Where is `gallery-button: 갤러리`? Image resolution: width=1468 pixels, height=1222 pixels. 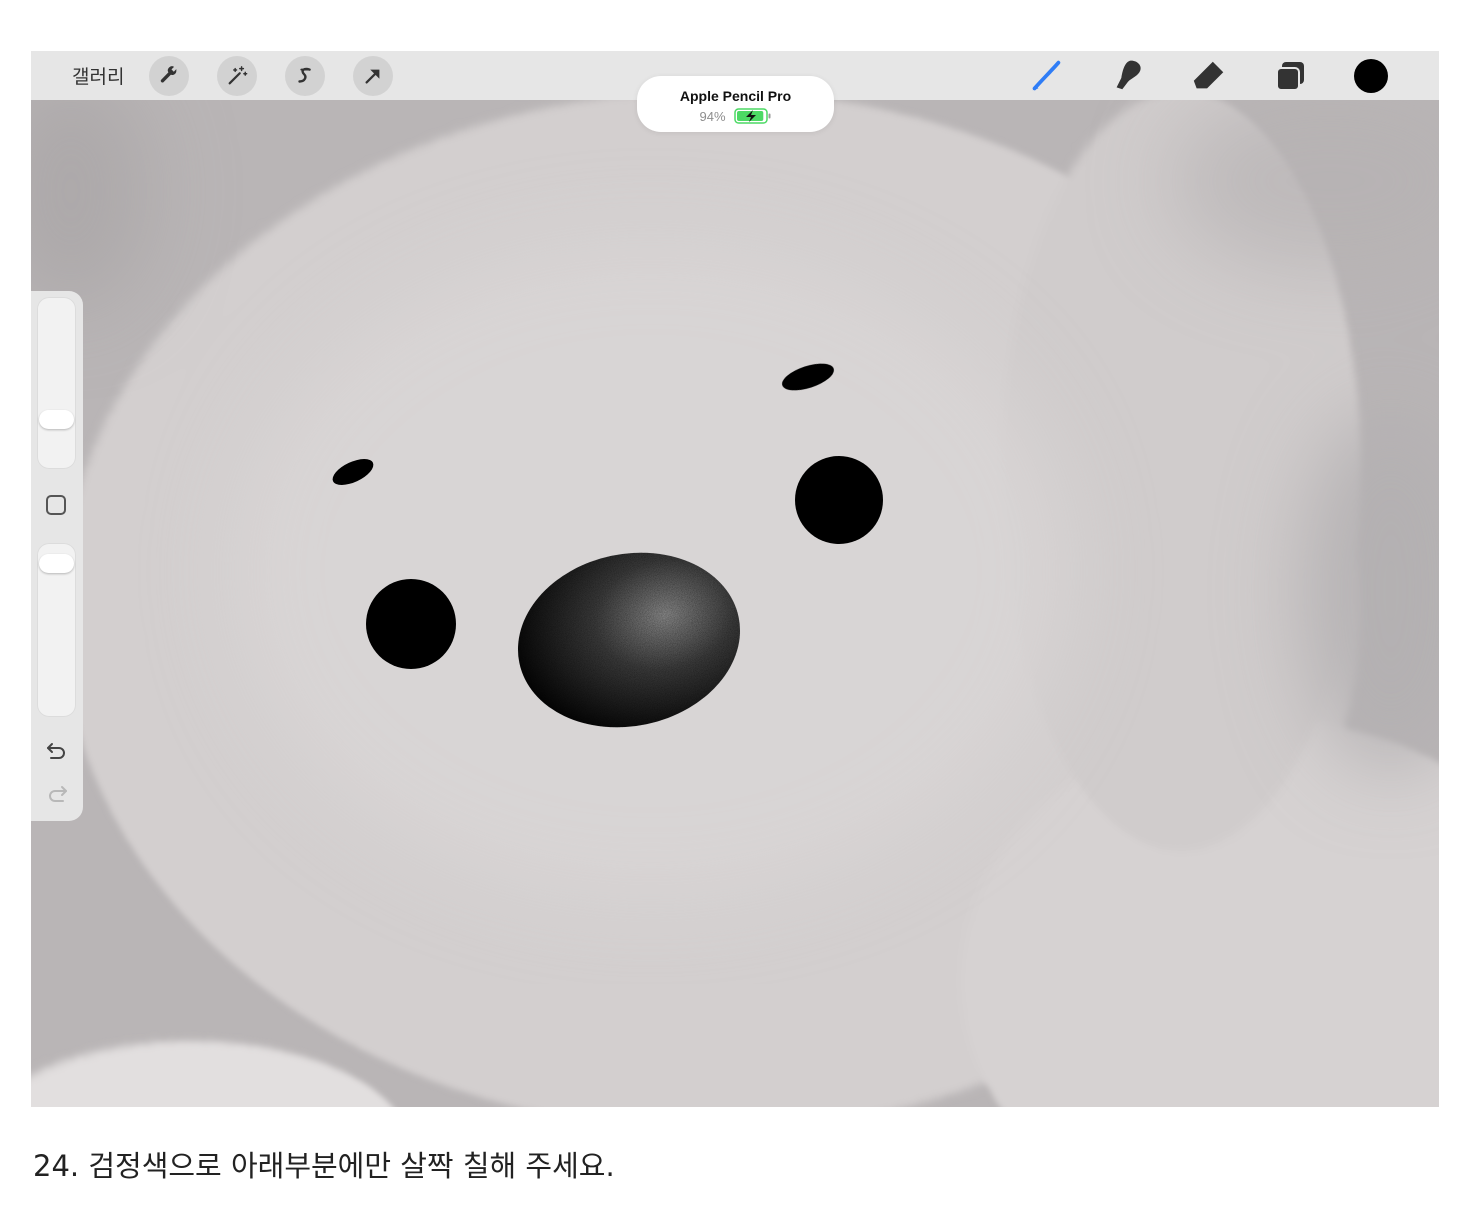
gallery-button: 갤러리 is located at coordinates (98, 75).